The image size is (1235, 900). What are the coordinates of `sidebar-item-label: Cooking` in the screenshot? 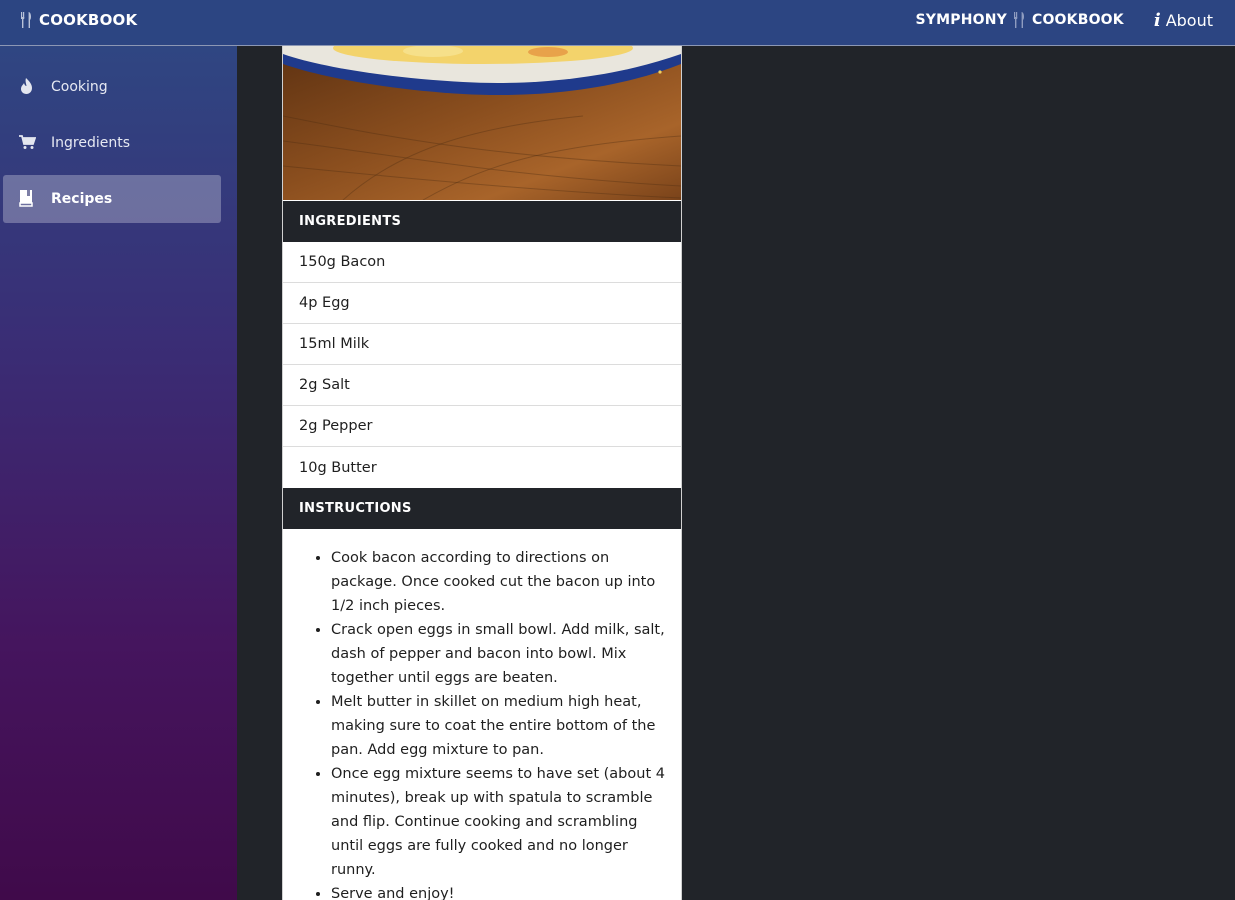 It's located at (79, 87).